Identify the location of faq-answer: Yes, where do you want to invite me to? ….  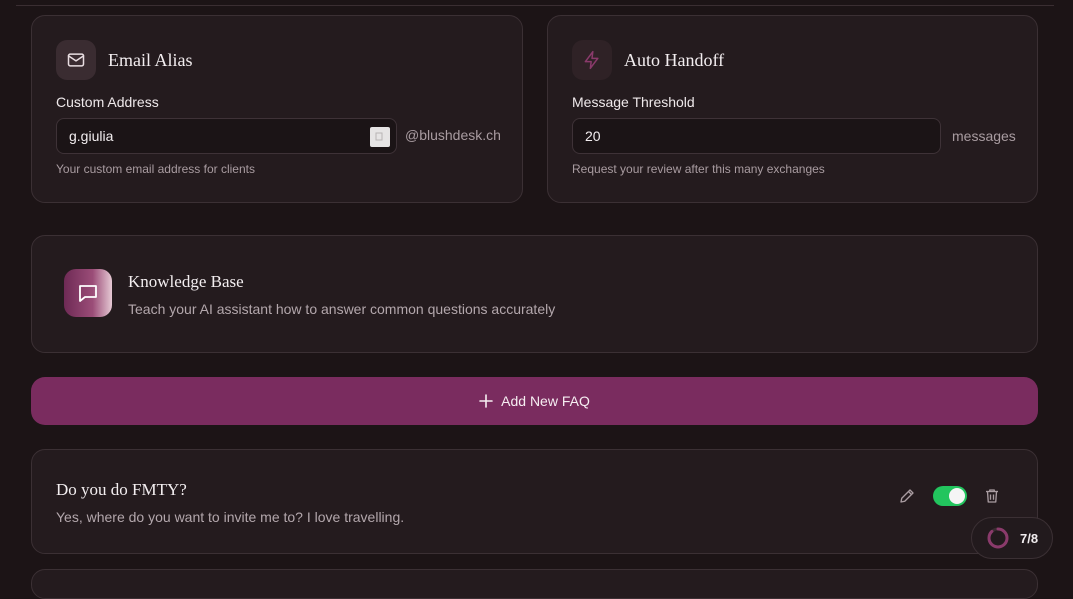
(230, 517).